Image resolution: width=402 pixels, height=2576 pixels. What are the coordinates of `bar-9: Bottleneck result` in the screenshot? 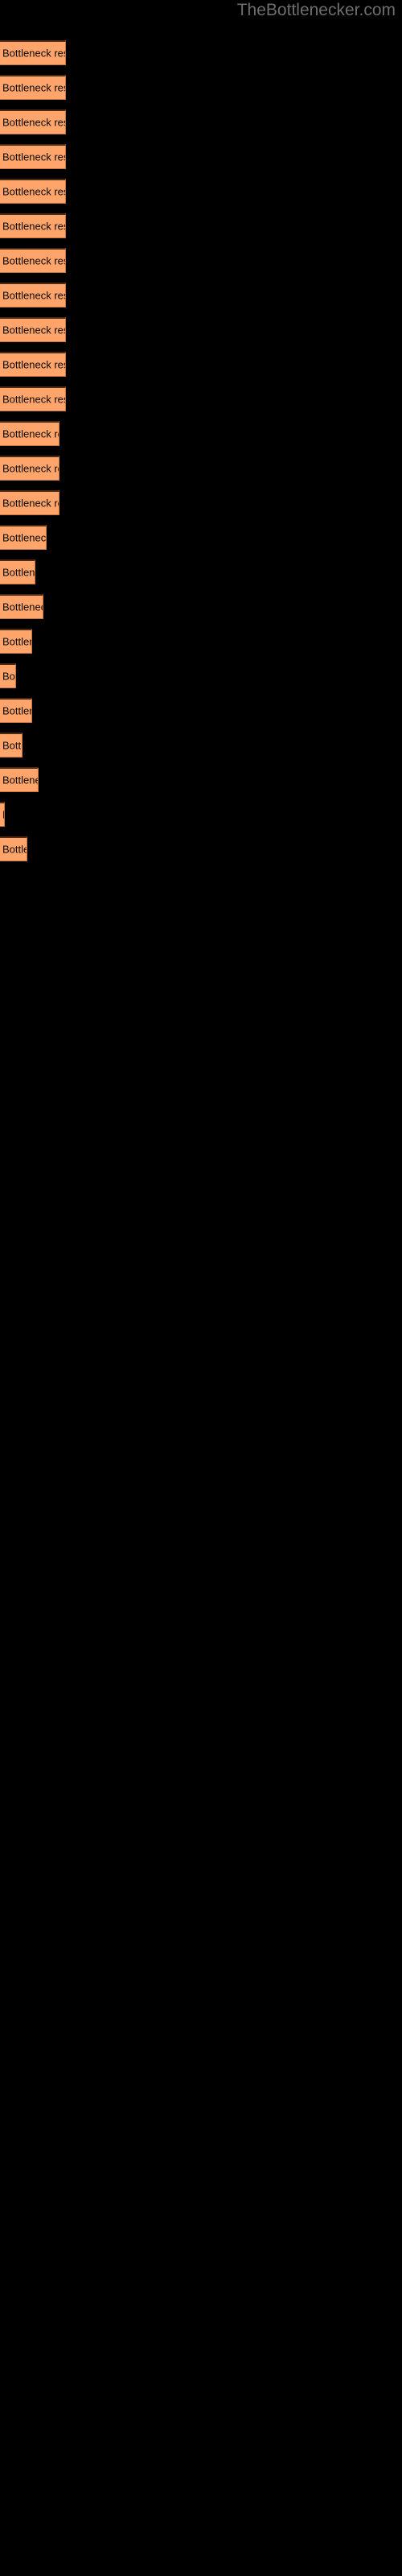 It's located at (33, 329).